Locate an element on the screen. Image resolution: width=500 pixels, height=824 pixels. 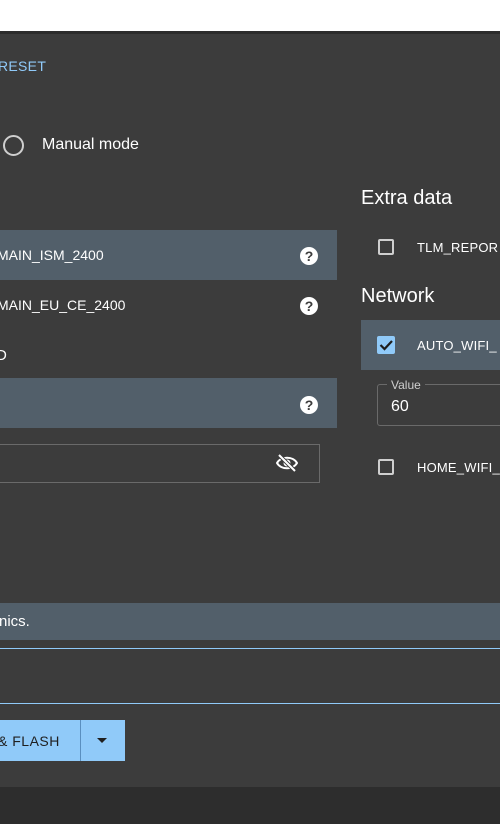
domain-option-label: MAIN_EU_CE_2400 is located at coordinates (63, 305).